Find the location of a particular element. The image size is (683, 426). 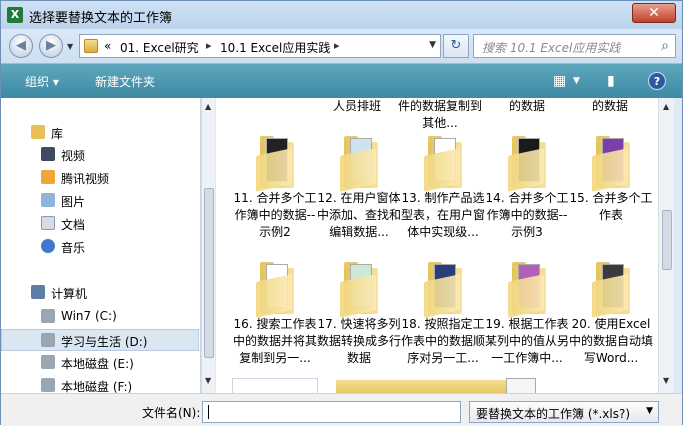

footer: 文件名(N): 要替换文本的工作簿 (*.xls?) ▼ is located at coordinates (341, 409).